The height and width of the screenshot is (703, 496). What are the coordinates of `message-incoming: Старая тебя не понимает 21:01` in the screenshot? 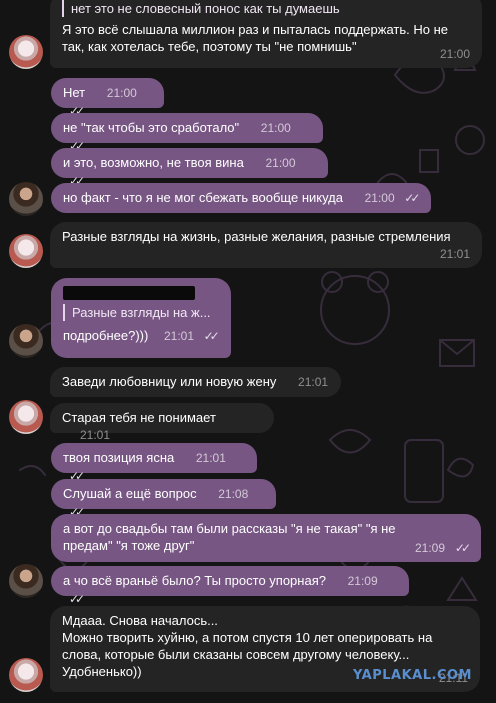 It's located at (162, 422).